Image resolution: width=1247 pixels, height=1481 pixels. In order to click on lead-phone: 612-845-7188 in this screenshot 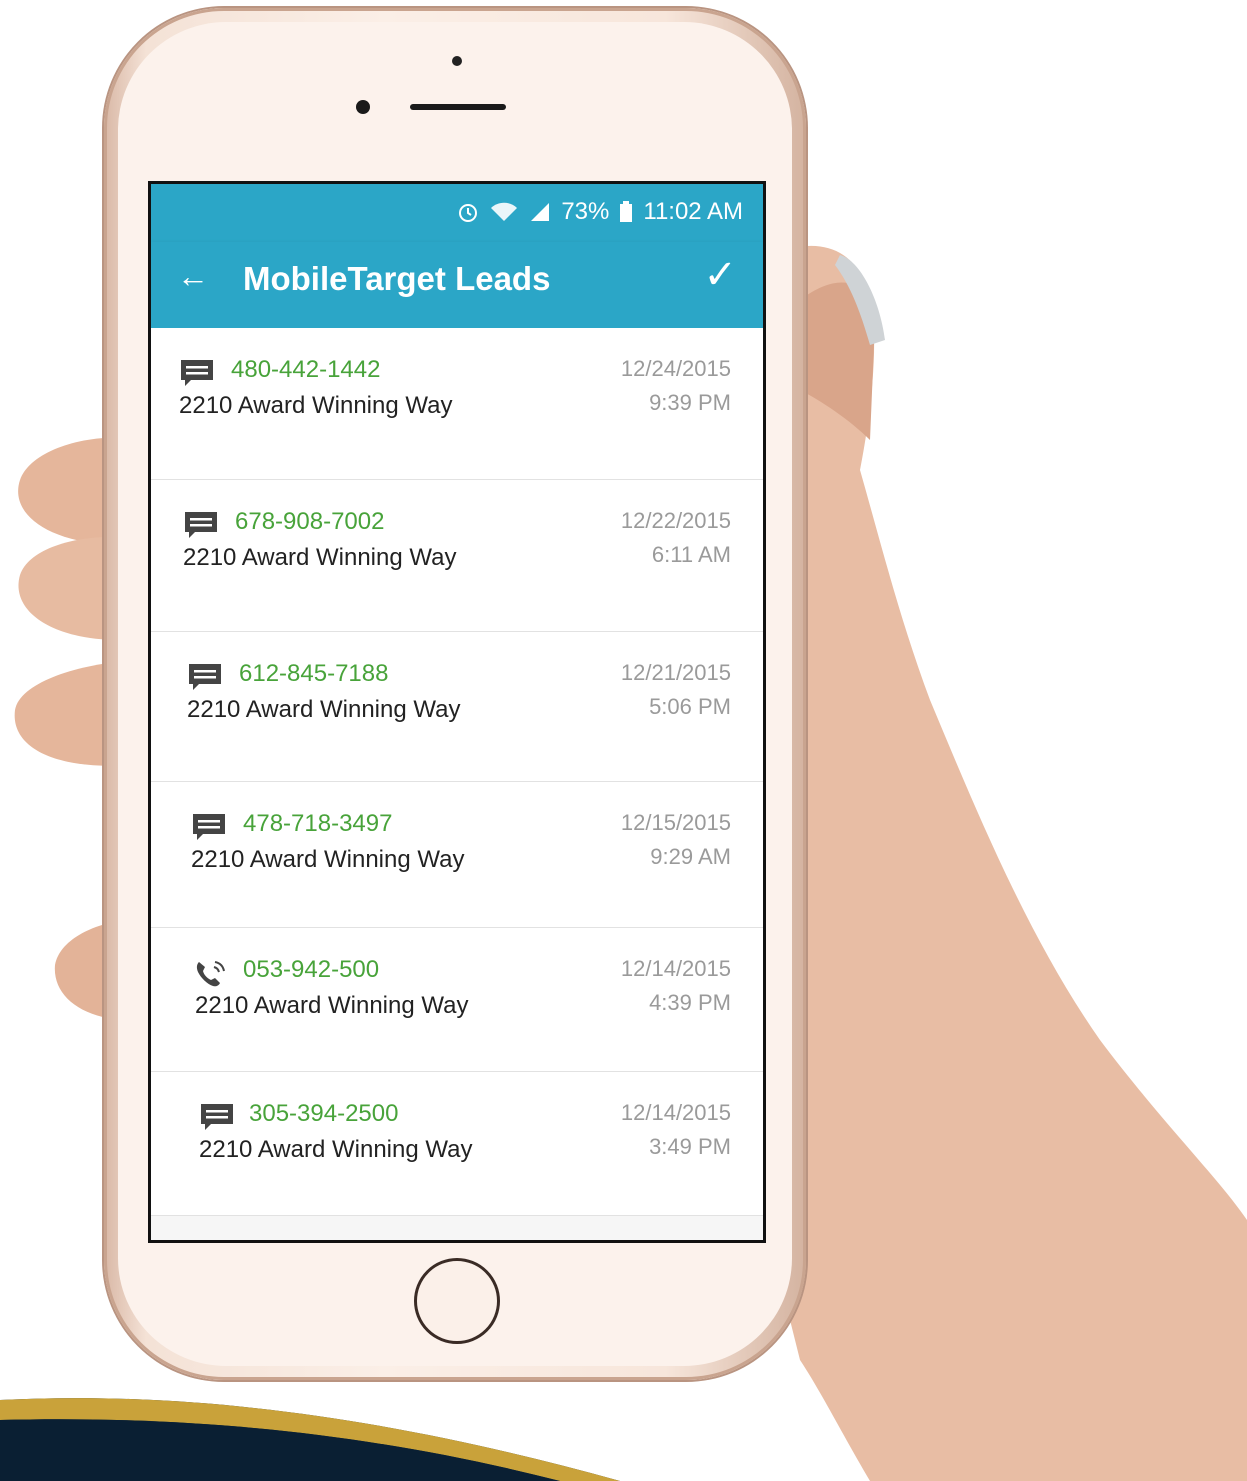, I will do `click(313, 674)`.